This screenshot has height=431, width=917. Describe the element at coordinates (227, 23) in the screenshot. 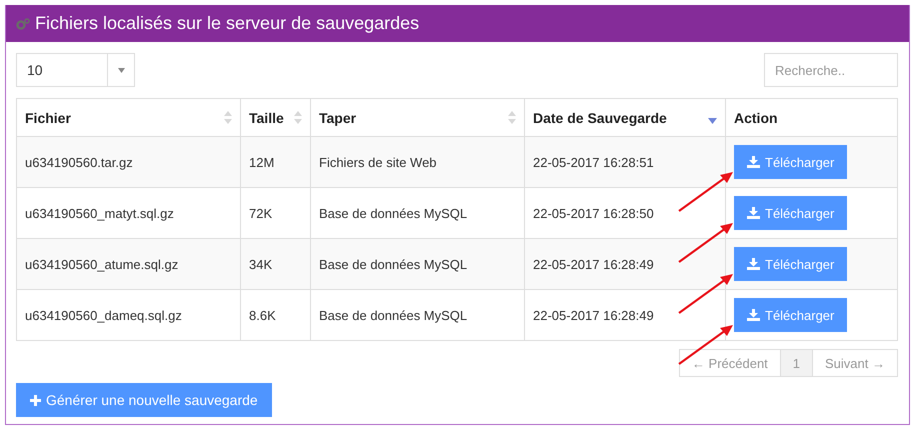

I see `panel-title: Fichiers localisés sur le serveur de sauvegardes` at that location.